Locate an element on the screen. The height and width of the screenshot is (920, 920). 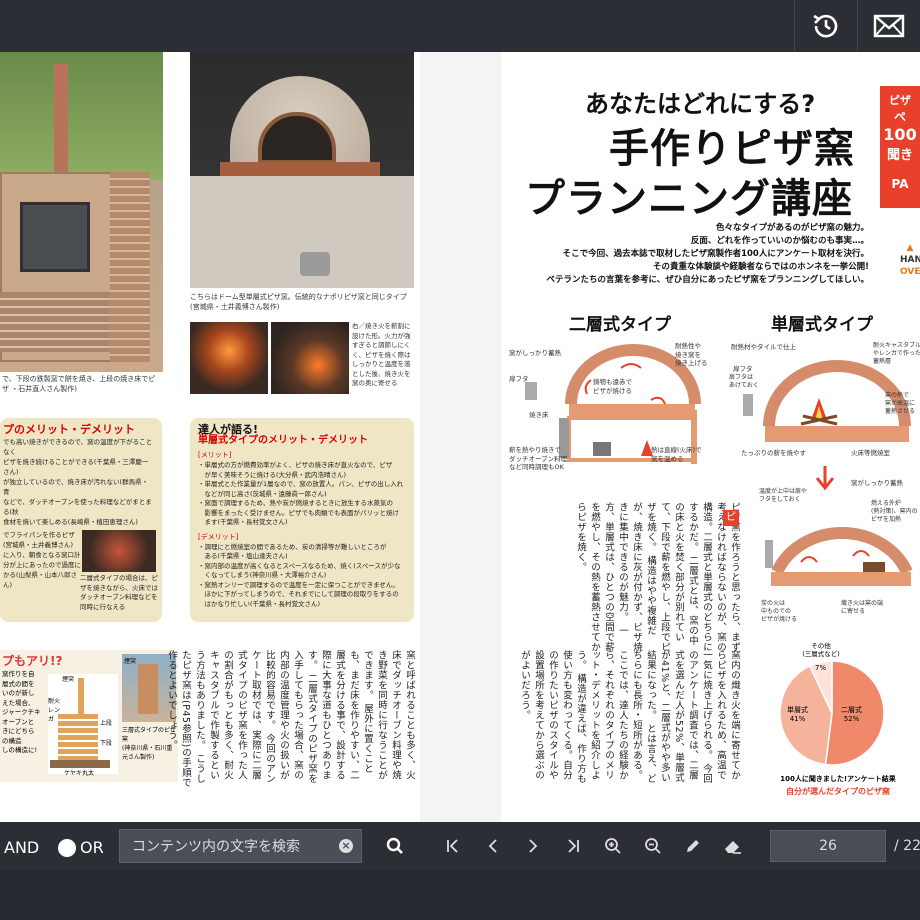
footer-area is located at coordinates (460, 895).